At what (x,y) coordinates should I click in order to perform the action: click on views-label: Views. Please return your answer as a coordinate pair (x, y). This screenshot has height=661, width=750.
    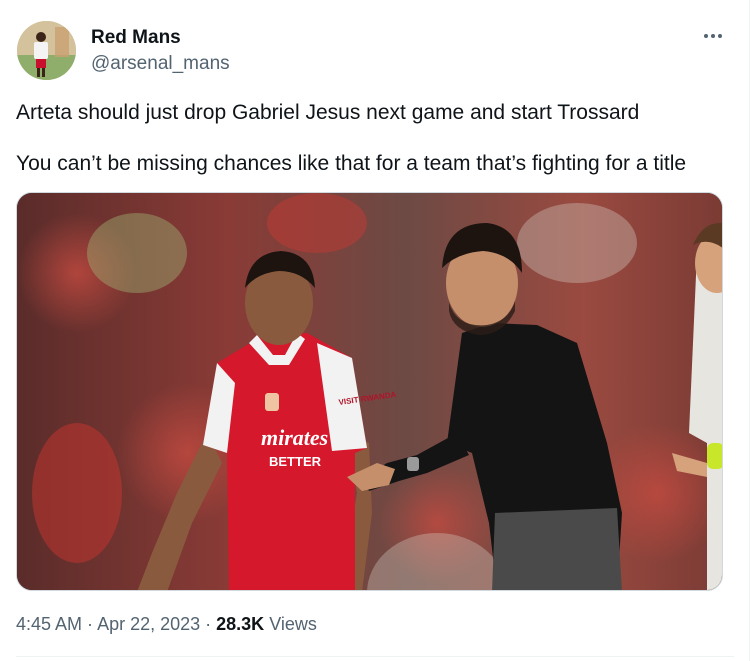
    Looking at the image, I should click on (293, 624).